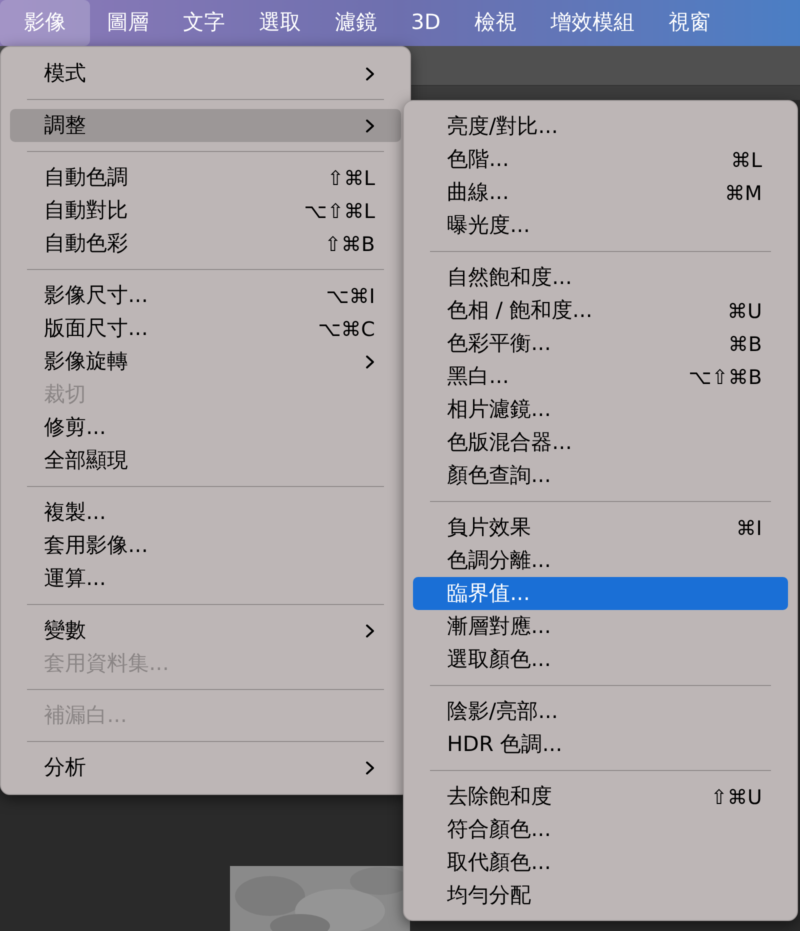 The width and height of the screenshot is (800, 931). What do you see at coordinates (205, 243) in the screenshot?
I see `menu-item: 自動色彩 ⇧⌘B` at bounding box center [205, 243].